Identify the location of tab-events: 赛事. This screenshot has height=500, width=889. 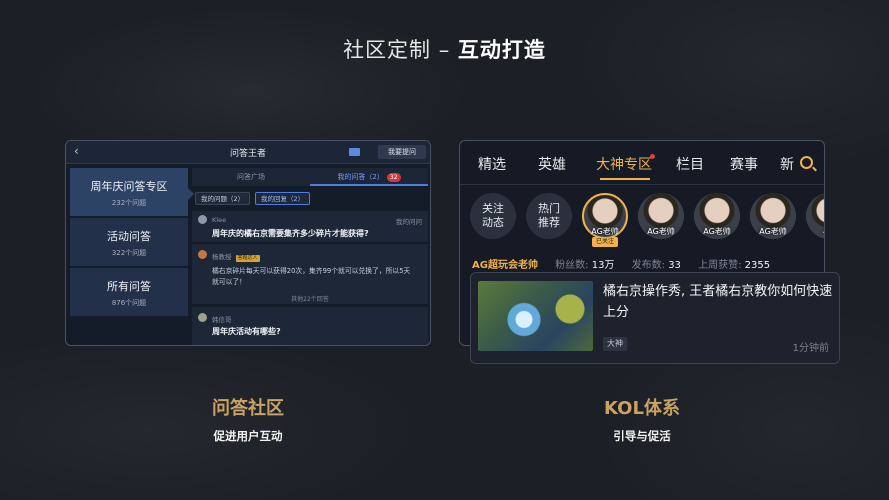
(744, 164).